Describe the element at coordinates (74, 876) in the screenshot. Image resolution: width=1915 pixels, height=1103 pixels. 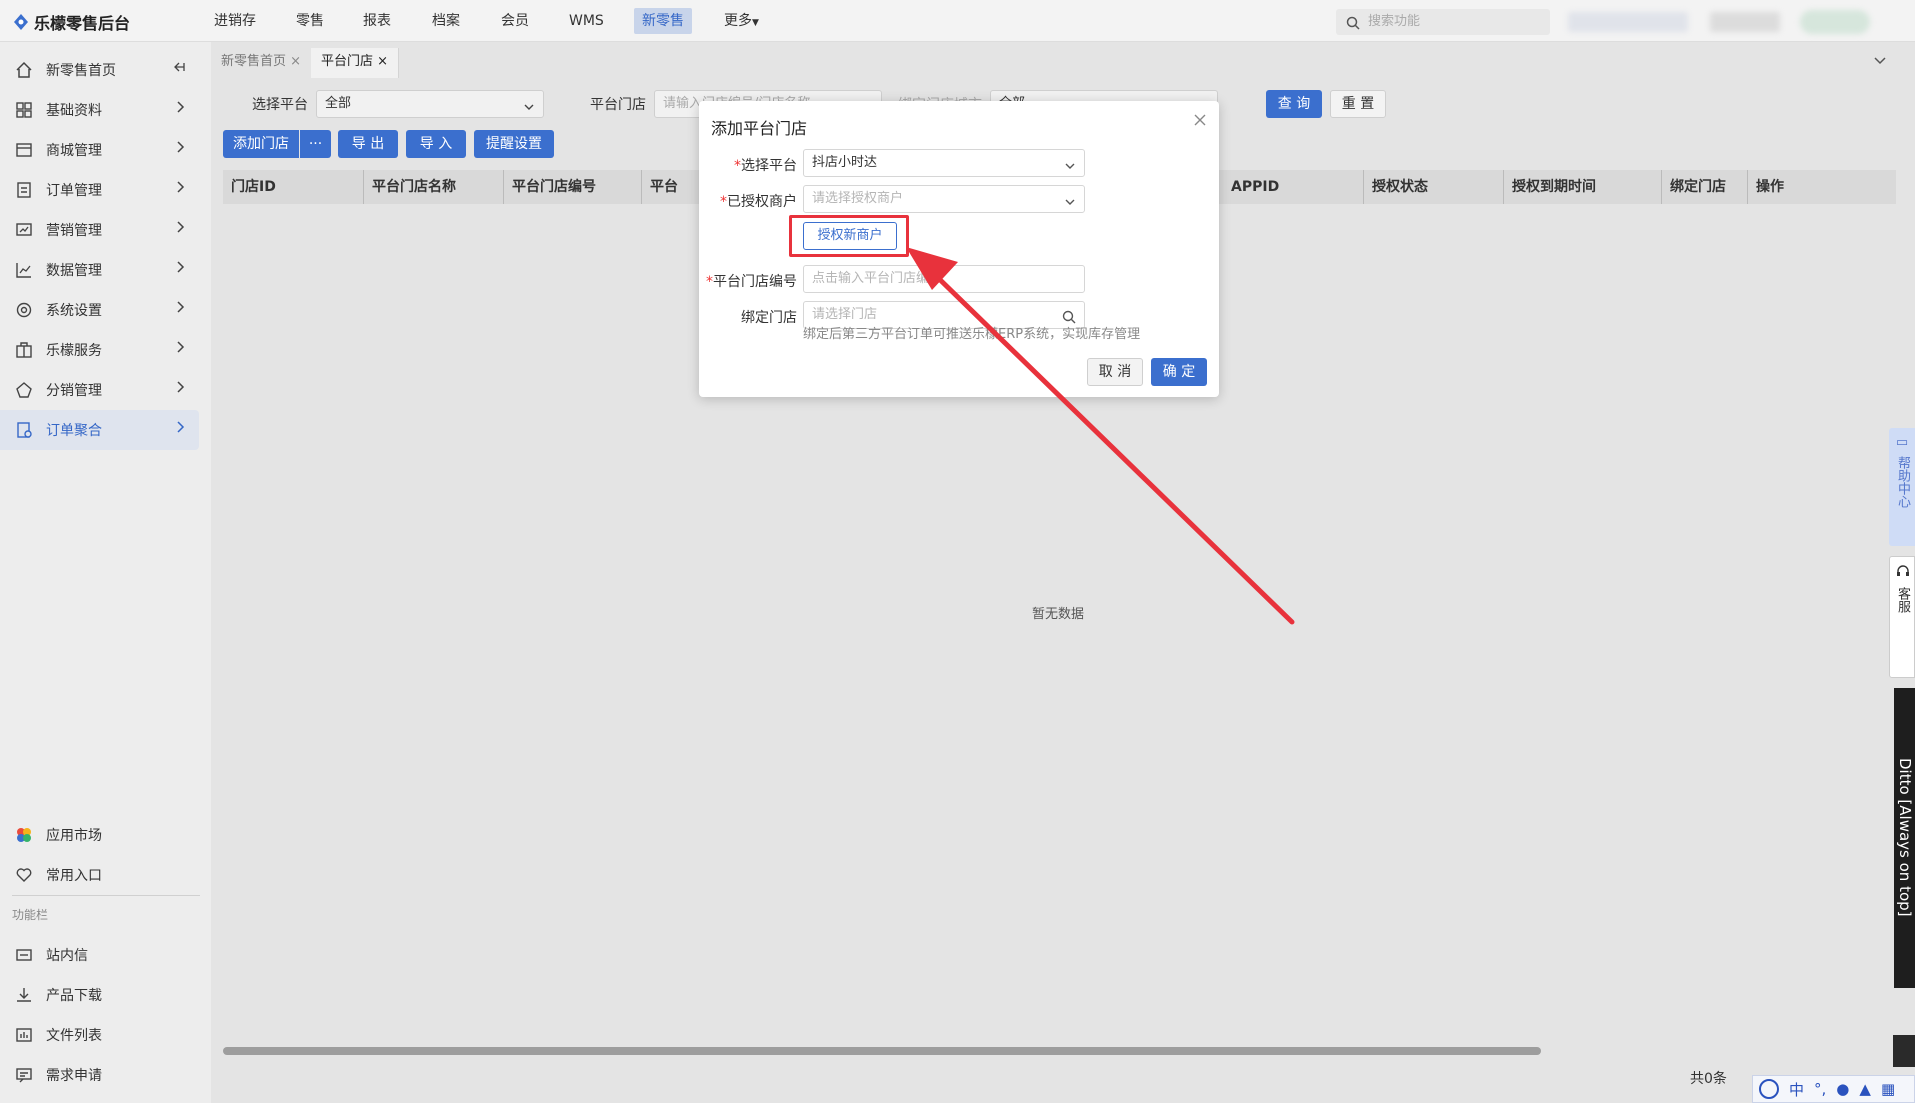
I see `sidebar-label: 常用入口` at that location.